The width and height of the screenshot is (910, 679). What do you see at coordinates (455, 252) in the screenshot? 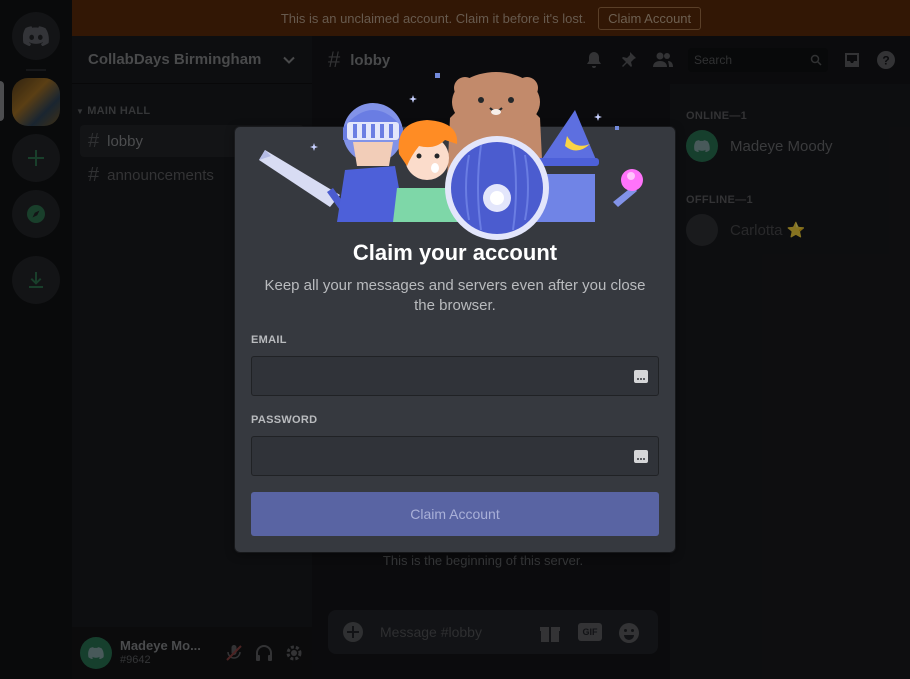
I see `modal-title: Claim your account` at bounding box center [455, 252].